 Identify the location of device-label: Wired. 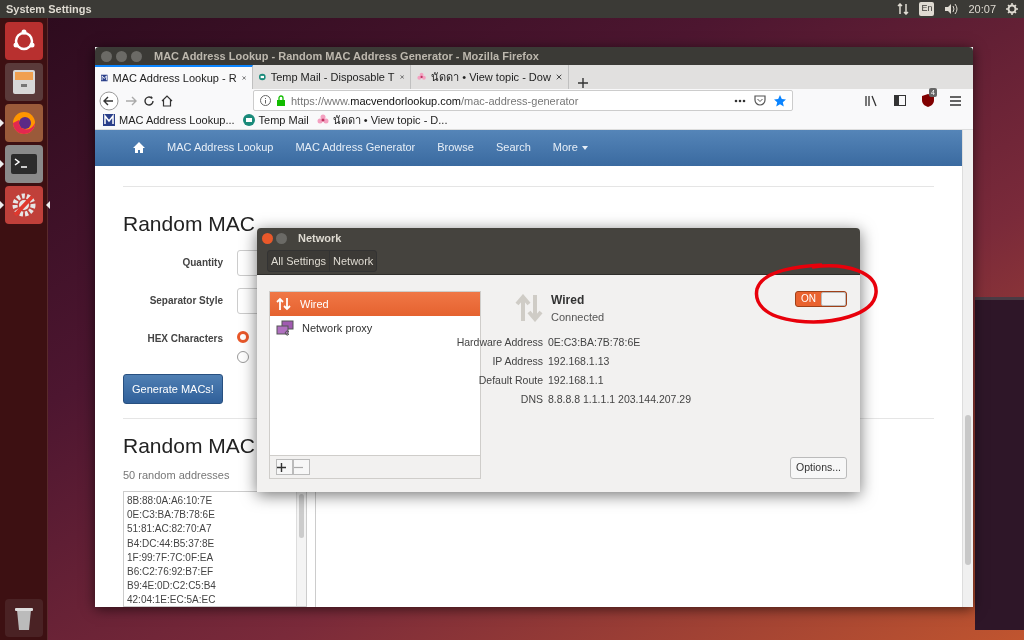
(314, 304).